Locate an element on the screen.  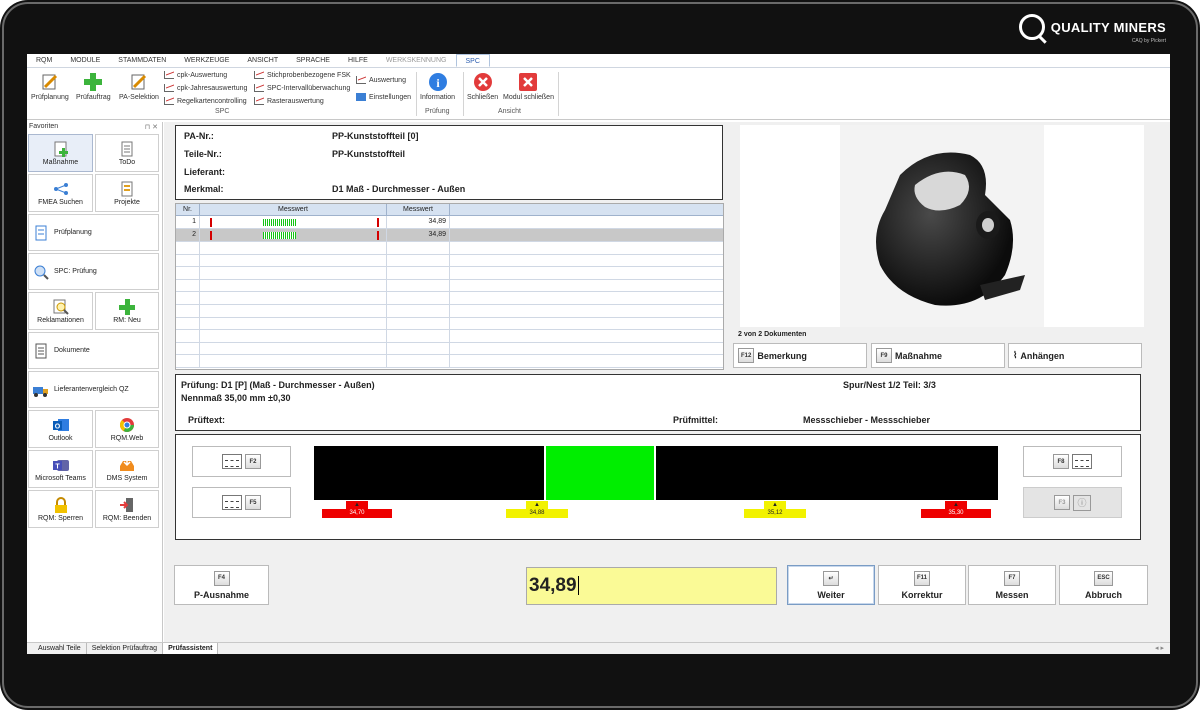
ribbon-pruefauftrag-button: Prüfauftrag is located at coordinates (93, 86).